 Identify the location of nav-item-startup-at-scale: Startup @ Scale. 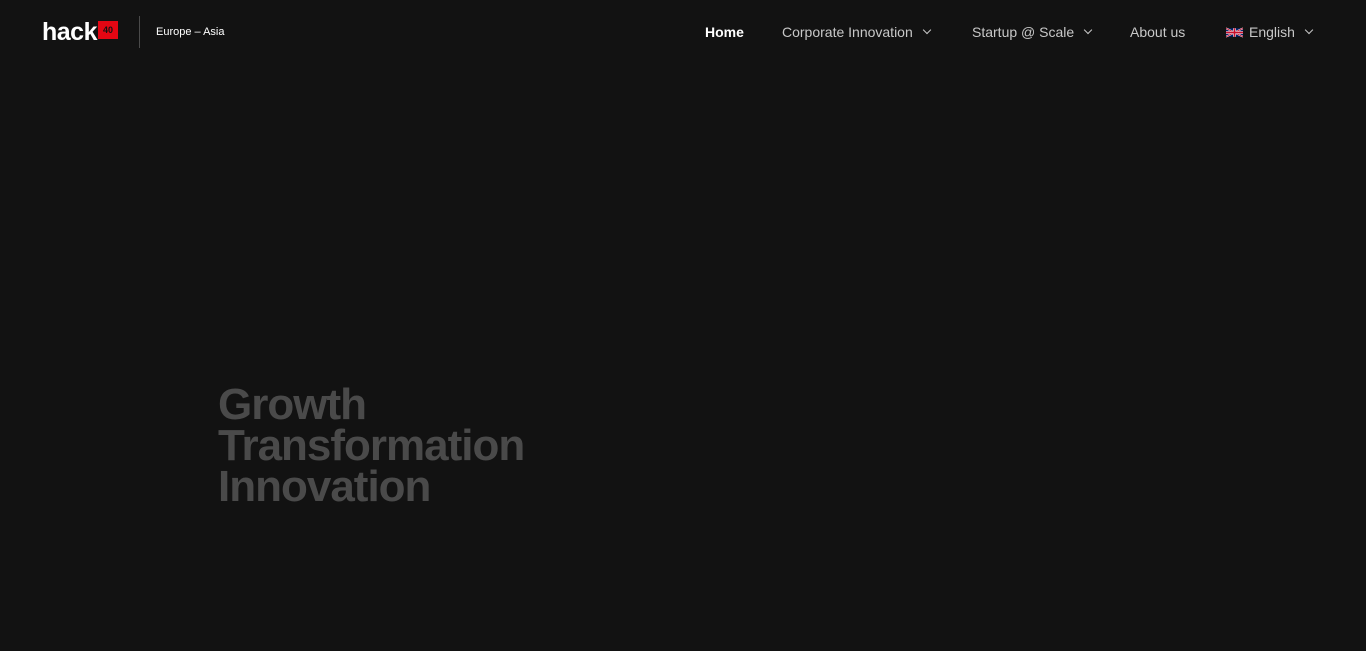
(1032, 32).